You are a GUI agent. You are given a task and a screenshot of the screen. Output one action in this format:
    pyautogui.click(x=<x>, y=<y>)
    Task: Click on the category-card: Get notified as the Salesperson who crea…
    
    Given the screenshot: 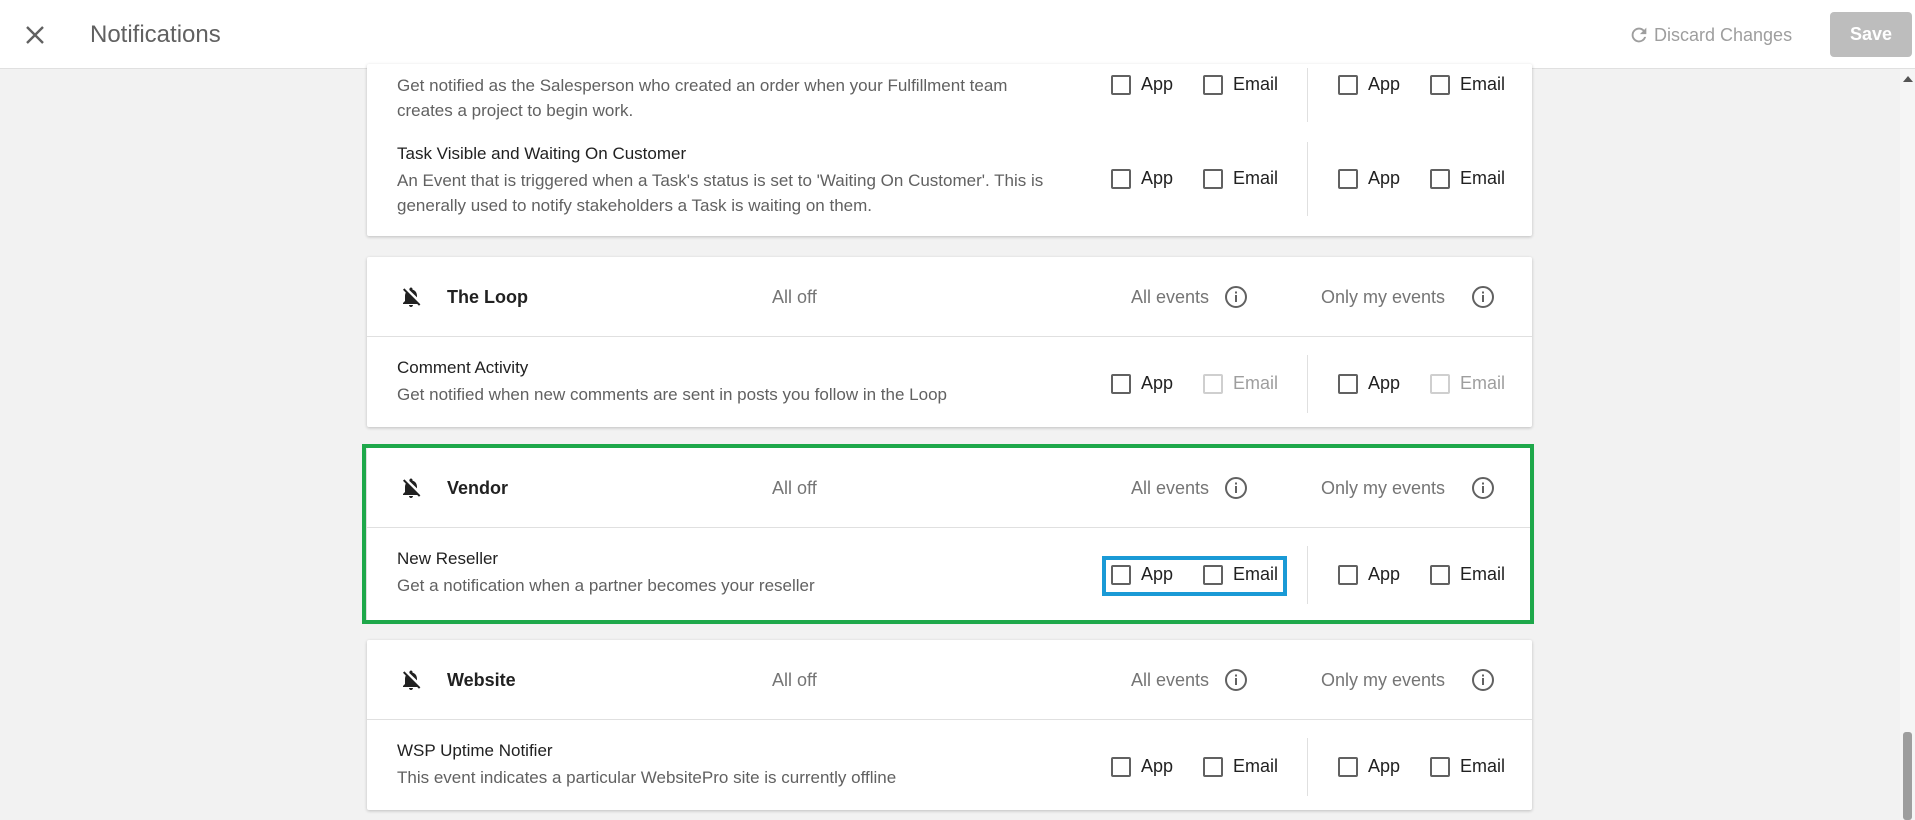 What is the action you would take?
    pyautogui.click(x=949, y=150)
    